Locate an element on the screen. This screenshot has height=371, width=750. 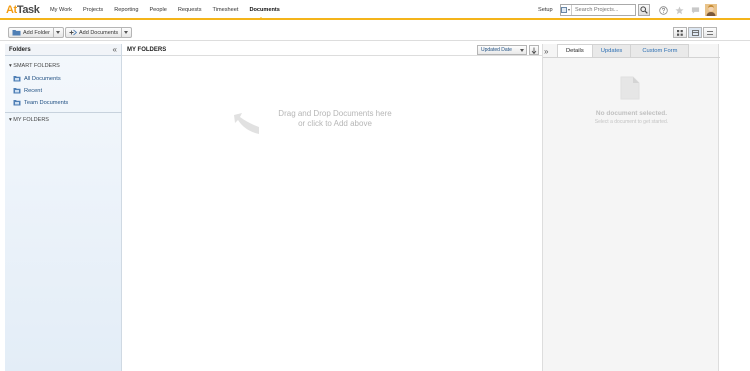
sort-select: Updated Date is located at coordinates (502, 50).